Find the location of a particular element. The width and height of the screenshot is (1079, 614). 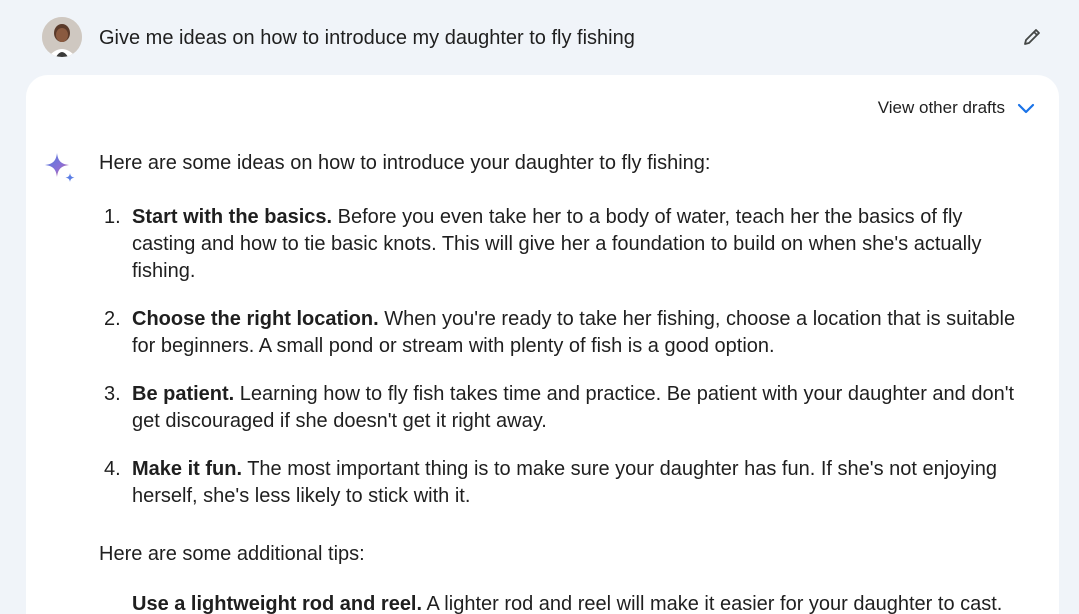

list-number: 4. is located at coordinates (112, 469).